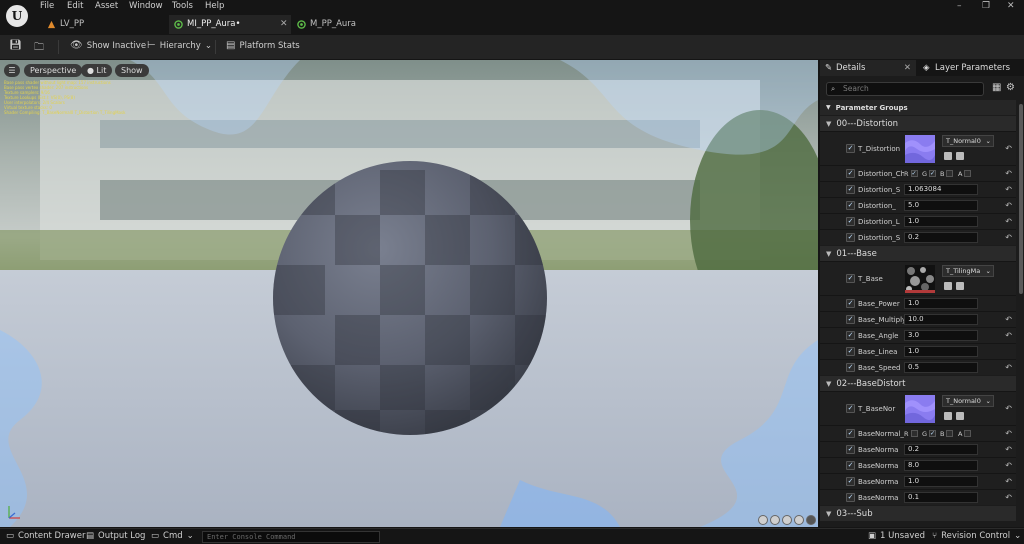 The image size is (1024, 544). Describe the element at coordinates (868, 68) in the screenshot. I see `tab-details: ✎ Details ✕` at that location.